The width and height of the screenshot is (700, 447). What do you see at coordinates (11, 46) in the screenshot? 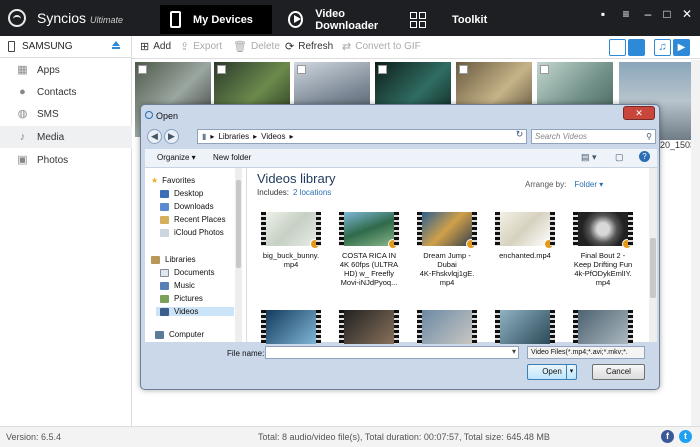
I see `device-phone-icon` at bounding box center [11, 46].